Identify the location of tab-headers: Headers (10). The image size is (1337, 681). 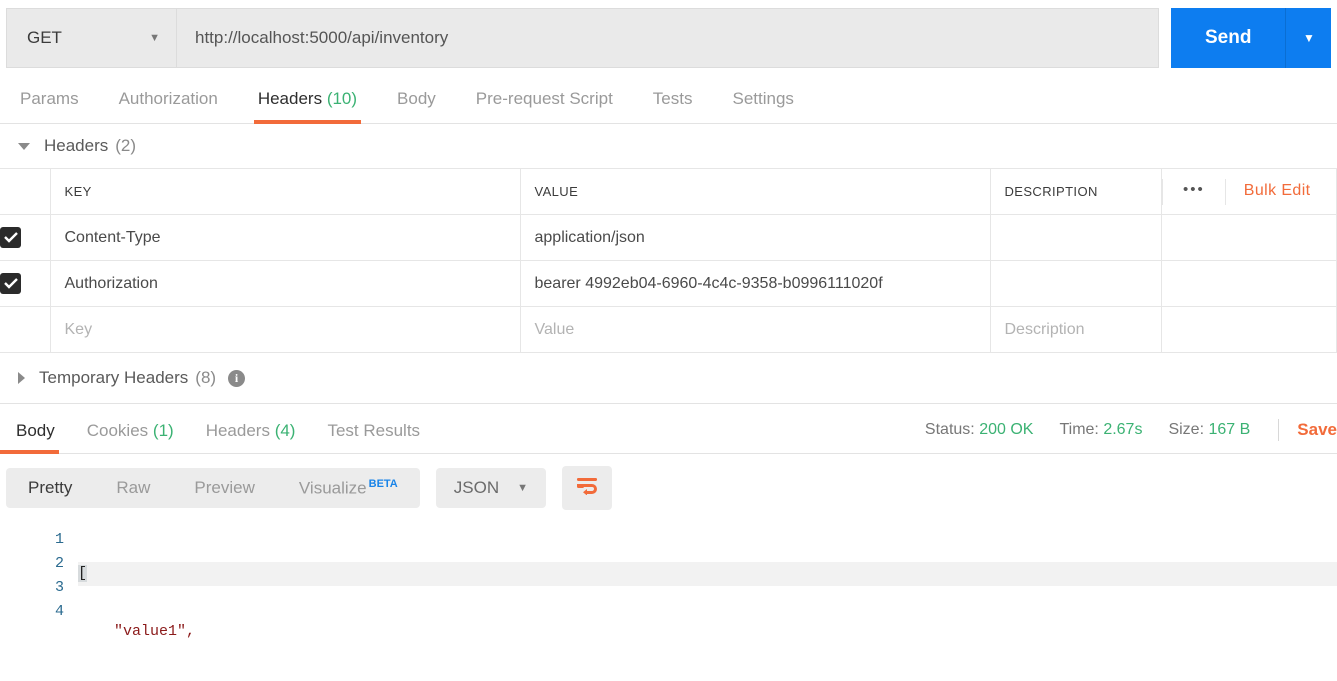
(307, 106).